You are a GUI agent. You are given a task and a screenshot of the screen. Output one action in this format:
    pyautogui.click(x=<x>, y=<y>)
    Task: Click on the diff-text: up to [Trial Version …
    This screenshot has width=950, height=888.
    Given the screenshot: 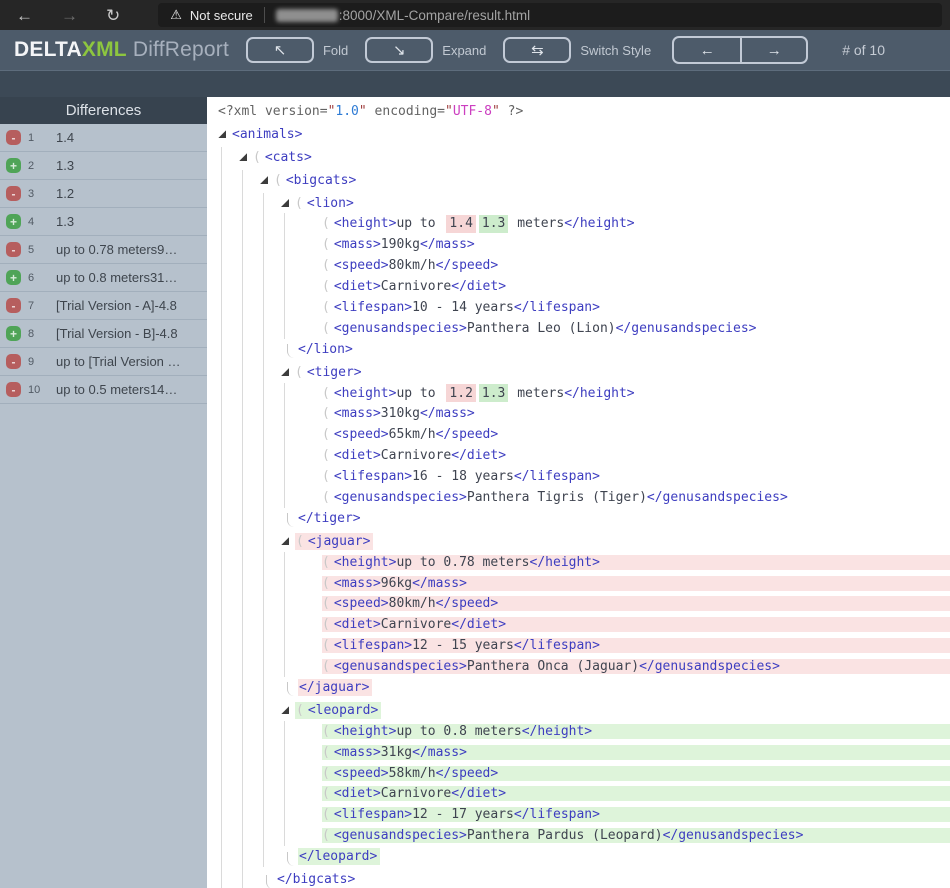 What is the action you would take?
    pyautogui.click(x=118, y=361)
    